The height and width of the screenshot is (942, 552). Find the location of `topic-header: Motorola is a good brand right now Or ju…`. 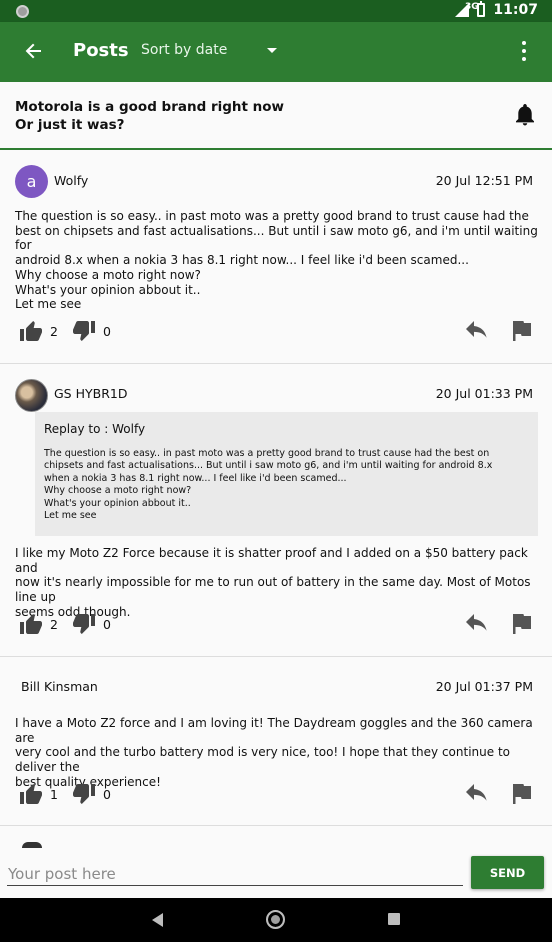

topic-header: Motorola is a good brand right now Or ju… is located at coordinates (276, 116).